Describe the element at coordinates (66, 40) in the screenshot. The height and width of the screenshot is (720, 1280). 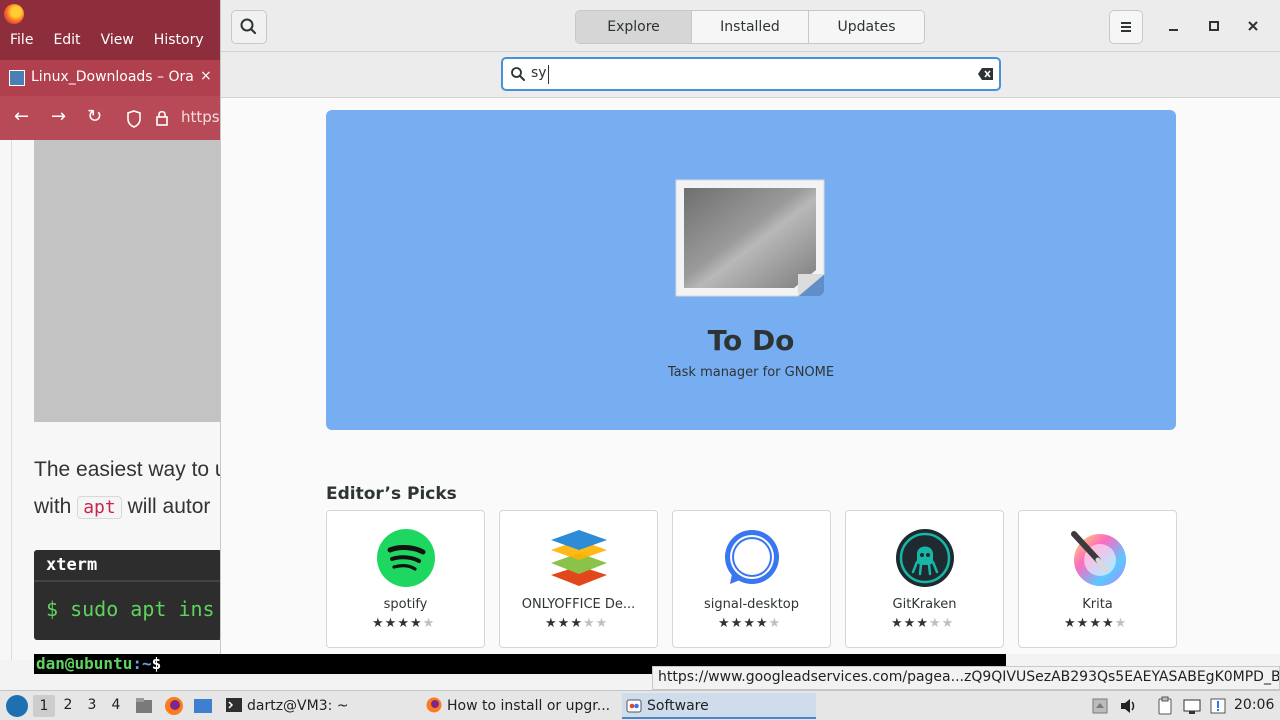
I see `menu-edit: Edit` at that location.